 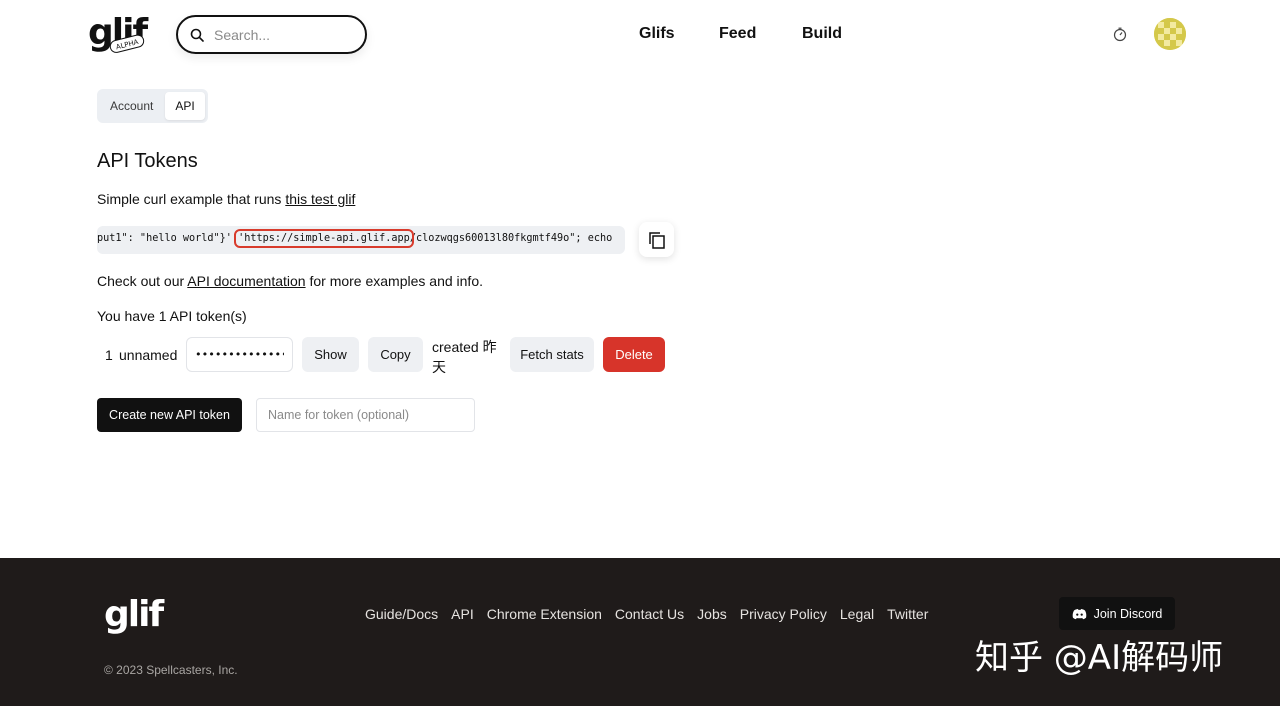 I want to click on show-token-button: Show, so click(x=330, y=354).